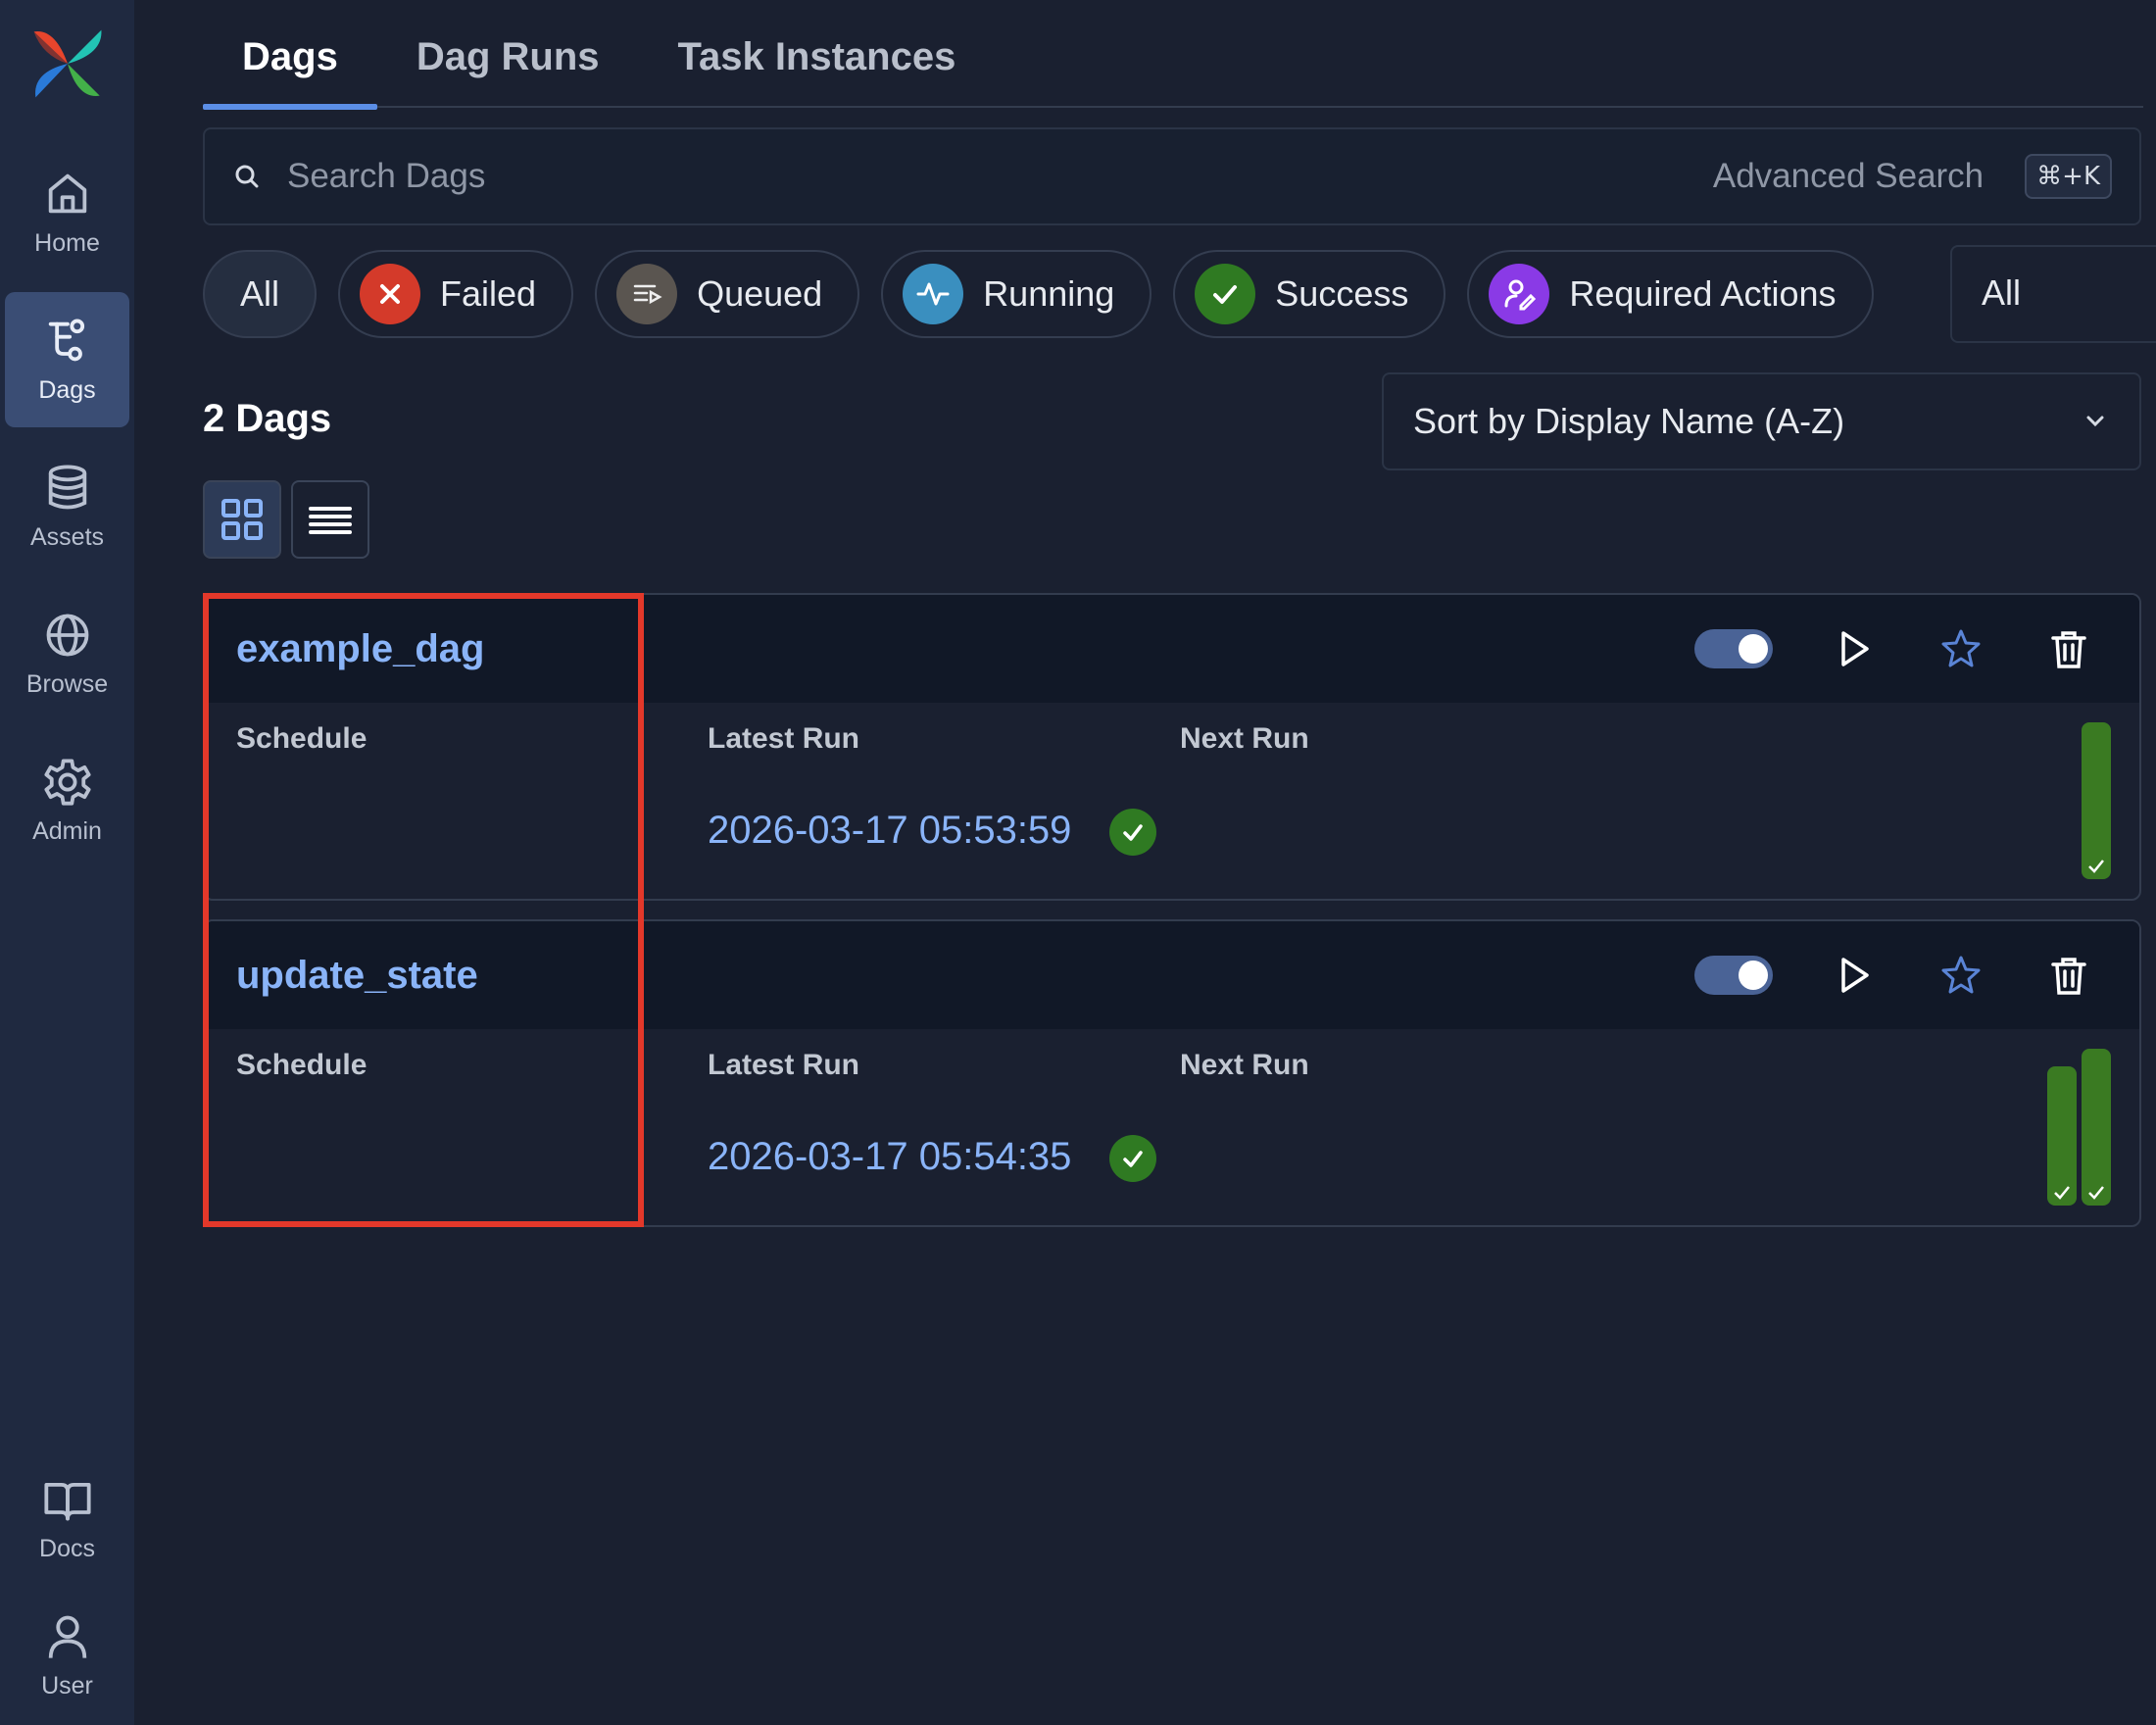  Describe the element at coordinates (1000, 176) in the screenshot. I see `search-input` at that location.